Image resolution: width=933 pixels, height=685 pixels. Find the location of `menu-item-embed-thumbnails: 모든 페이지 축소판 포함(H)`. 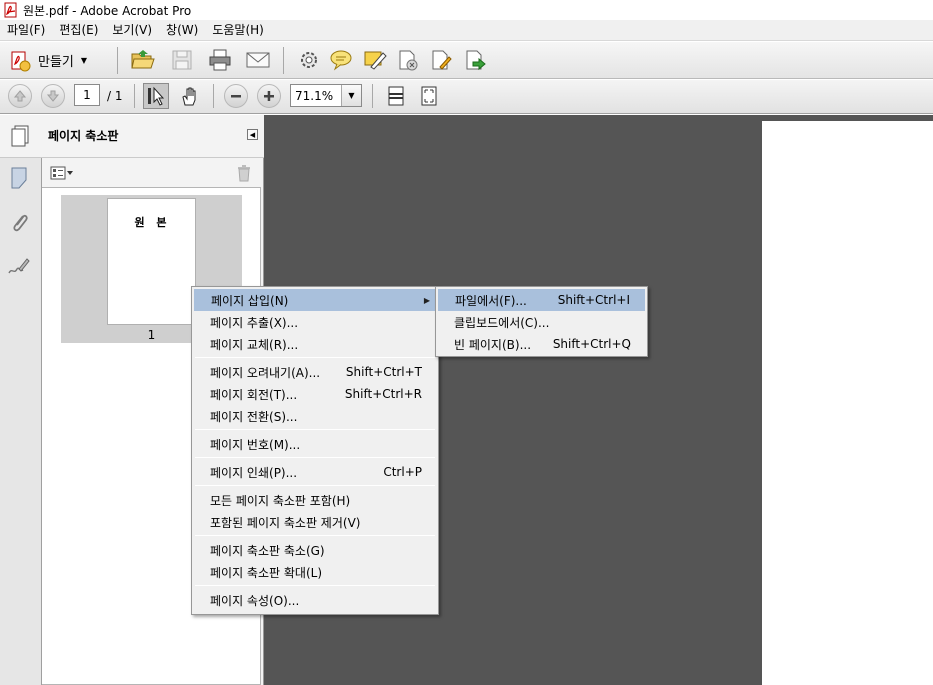

menu-item-embed-thumbnails: 모든 페이지 축소판 포함(H) is located at coordinates (315, 500).